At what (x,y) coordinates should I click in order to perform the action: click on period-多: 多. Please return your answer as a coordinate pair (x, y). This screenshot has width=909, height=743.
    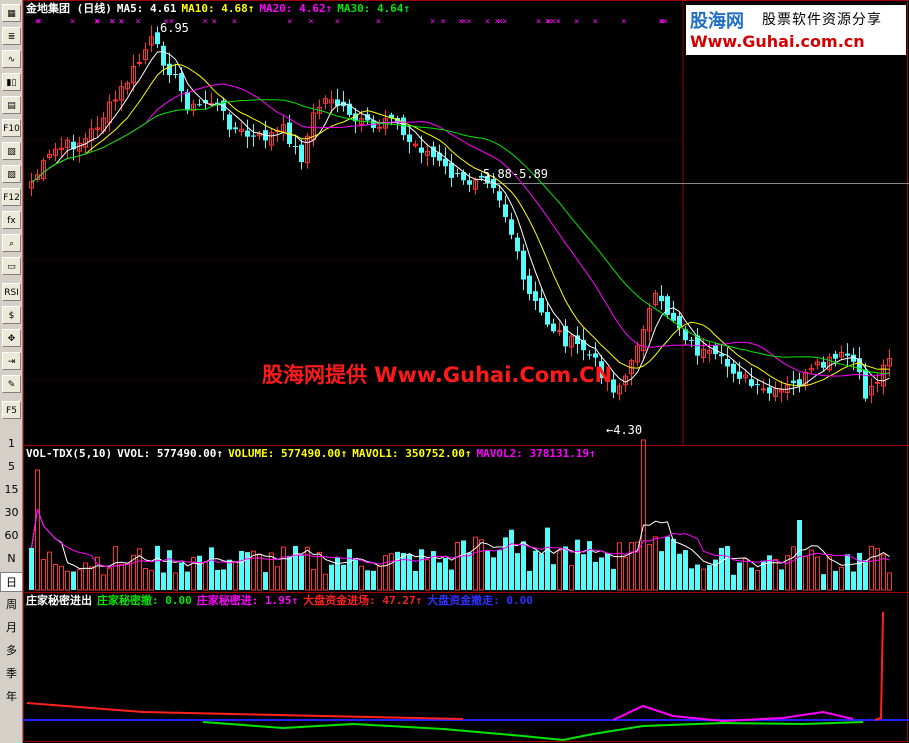
    Looking at the image, I should click on (11, 651).